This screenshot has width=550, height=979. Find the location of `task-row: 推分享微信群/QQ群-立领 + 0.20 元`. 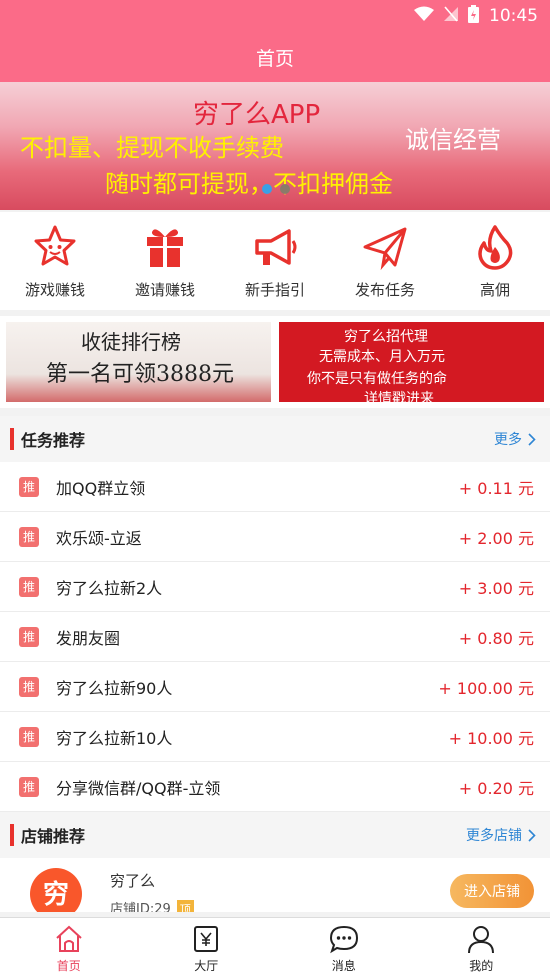

task-row: 推分享微信群/QQ群-立领 + 0.20 元 is located at coordinates (275, 787).